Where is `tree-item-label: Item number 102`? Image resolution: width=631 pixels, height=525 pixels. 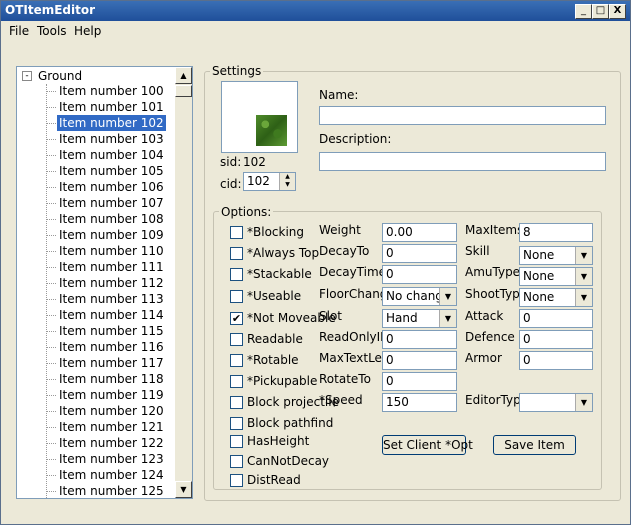 tree-item-label: Item number 102 is located at coordinates (111, 123).